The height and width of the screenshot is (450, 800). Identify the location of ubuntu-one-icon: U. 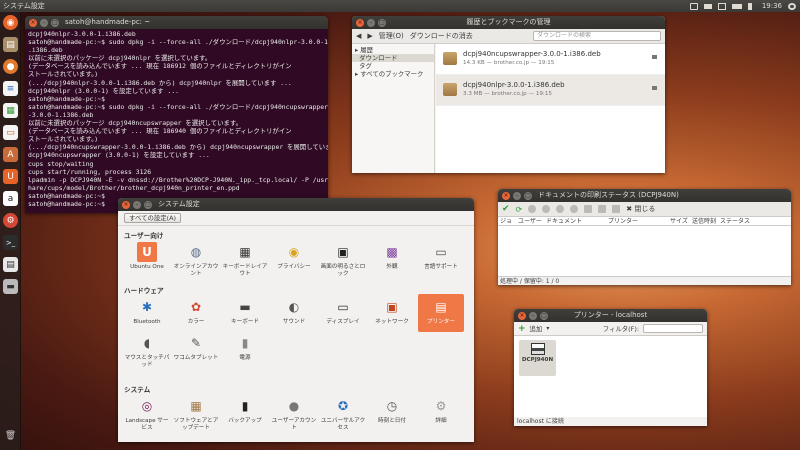
(10, 176).